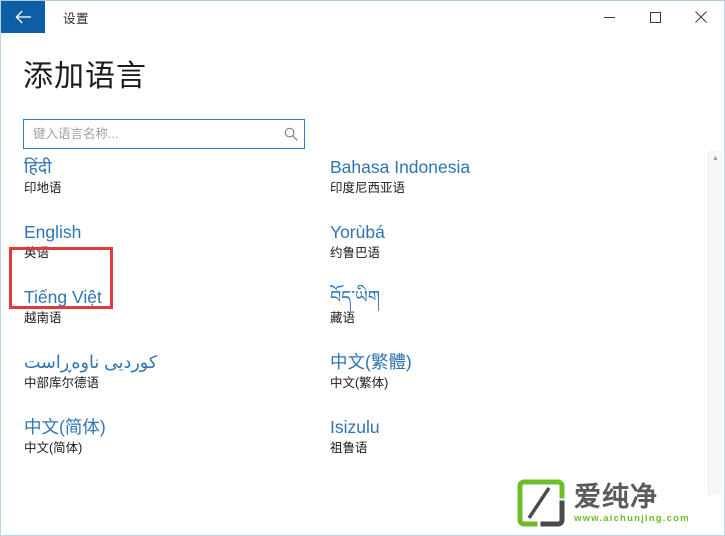 This screenshot has width=725, height=536. I want to click on list-item-english: English 英语, so click(177, 252).